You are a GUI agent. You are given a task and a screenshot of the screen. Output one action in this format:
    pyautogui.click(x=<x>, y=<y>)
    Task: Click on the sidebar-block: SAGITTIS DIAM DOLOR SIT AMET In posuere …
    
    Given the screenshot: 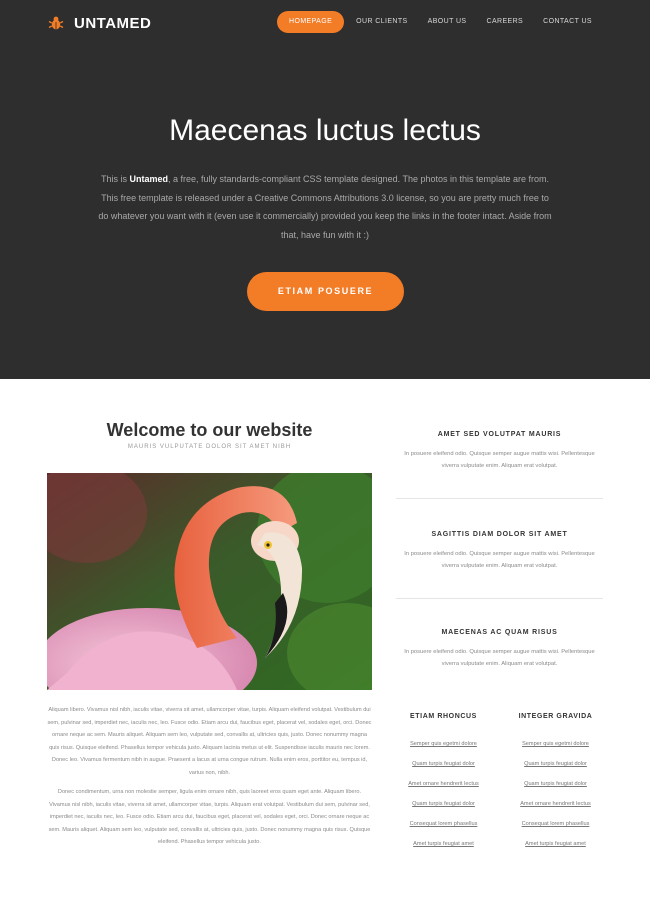 What is the action you would take?
    pyautogui.click(x=499, y=551)
    